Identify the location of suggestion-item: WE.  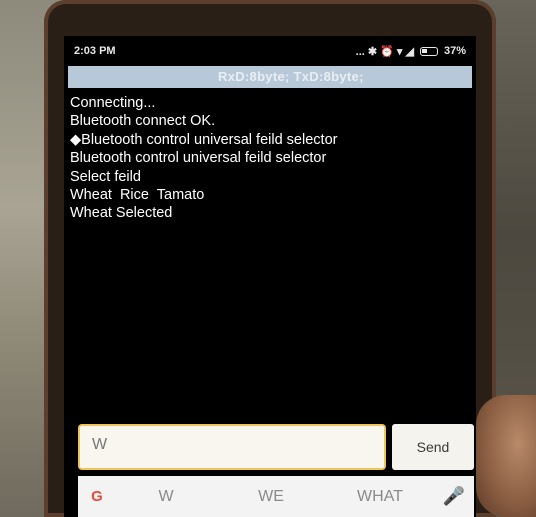
(271, 497).